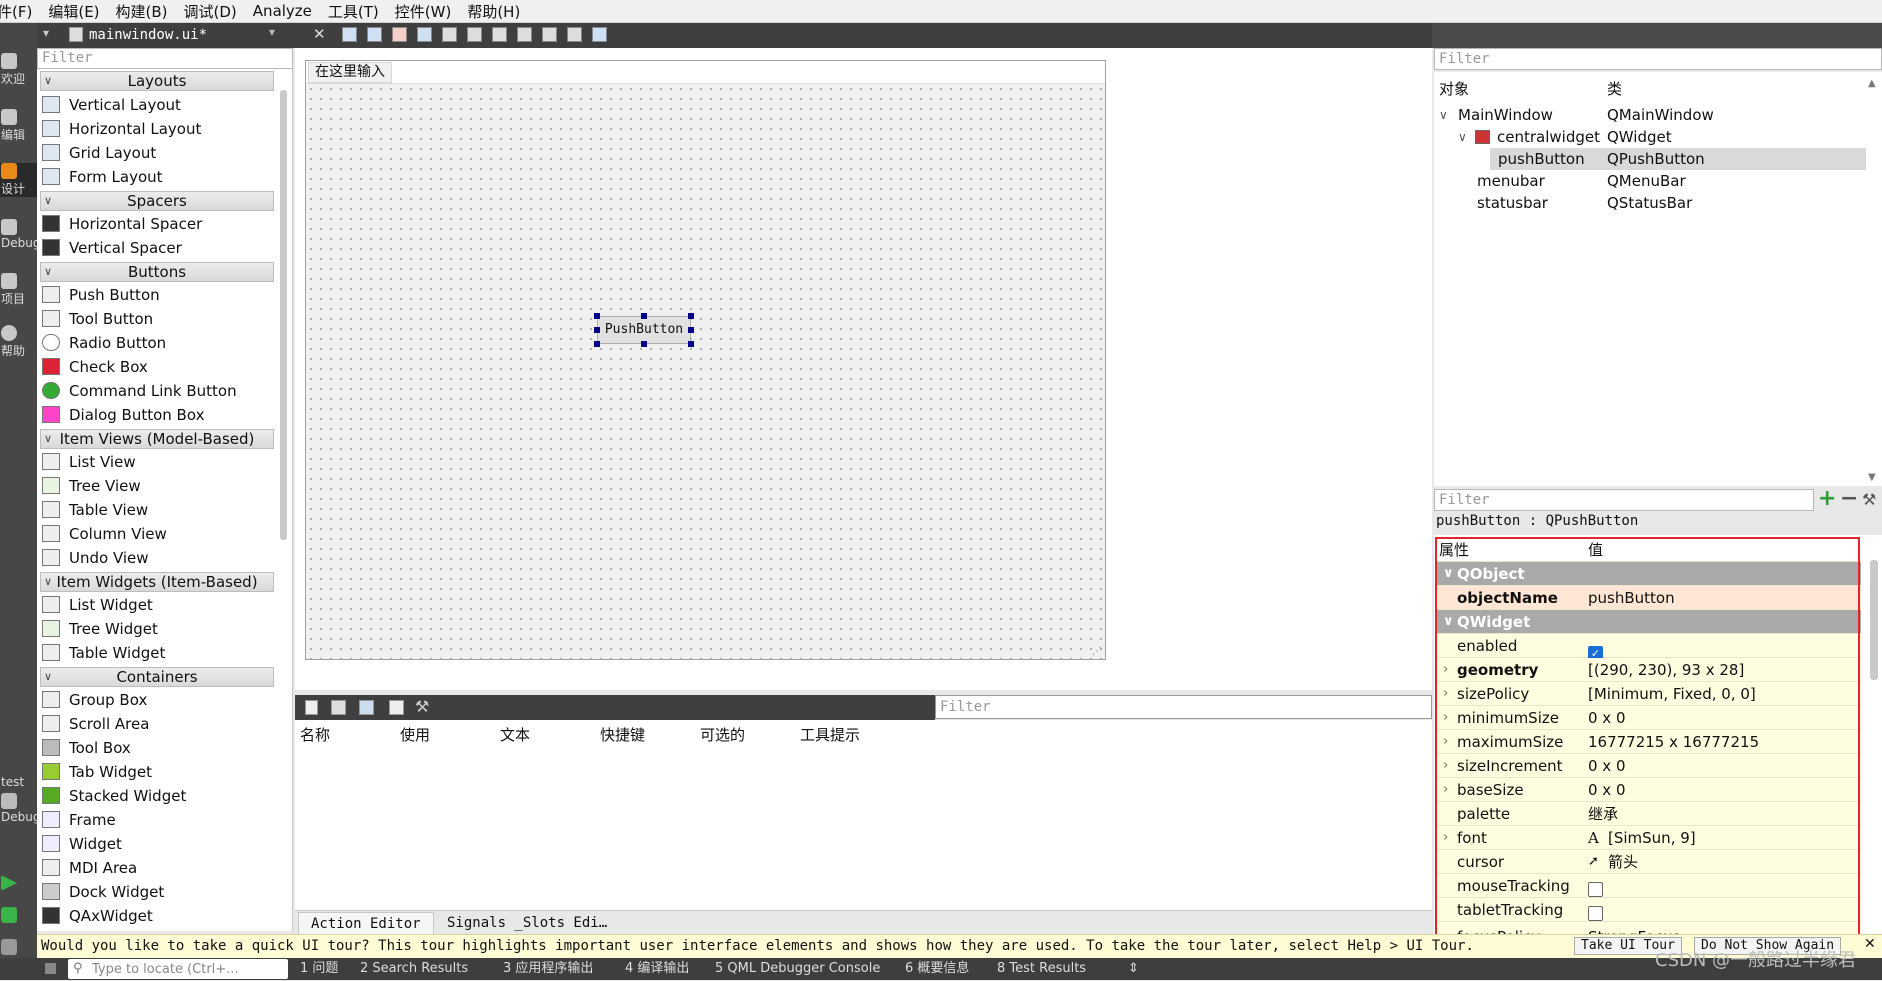  Describe the element at coordinates (158, 653) in the screenshot. I see `widget-table-widget: Table Widget` at that location.